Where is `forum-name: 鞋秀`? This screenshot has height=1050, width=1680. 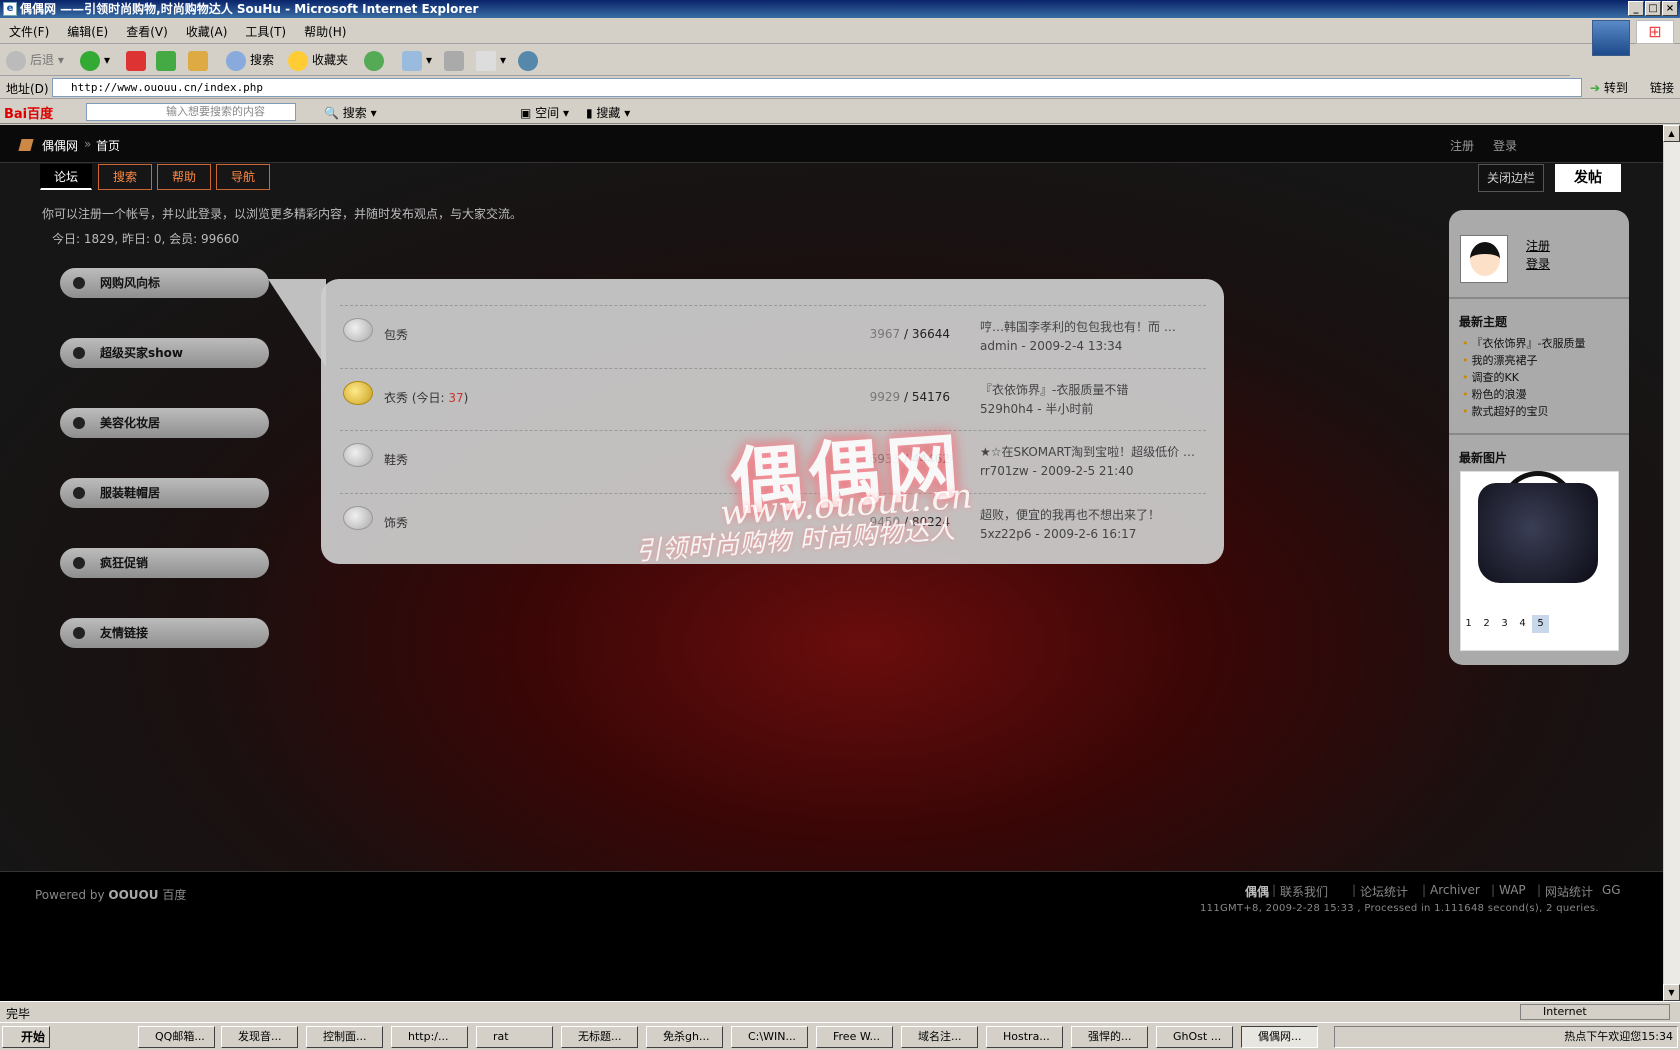
forum-name: 鞋秀 is located at coordinates (396, 459).